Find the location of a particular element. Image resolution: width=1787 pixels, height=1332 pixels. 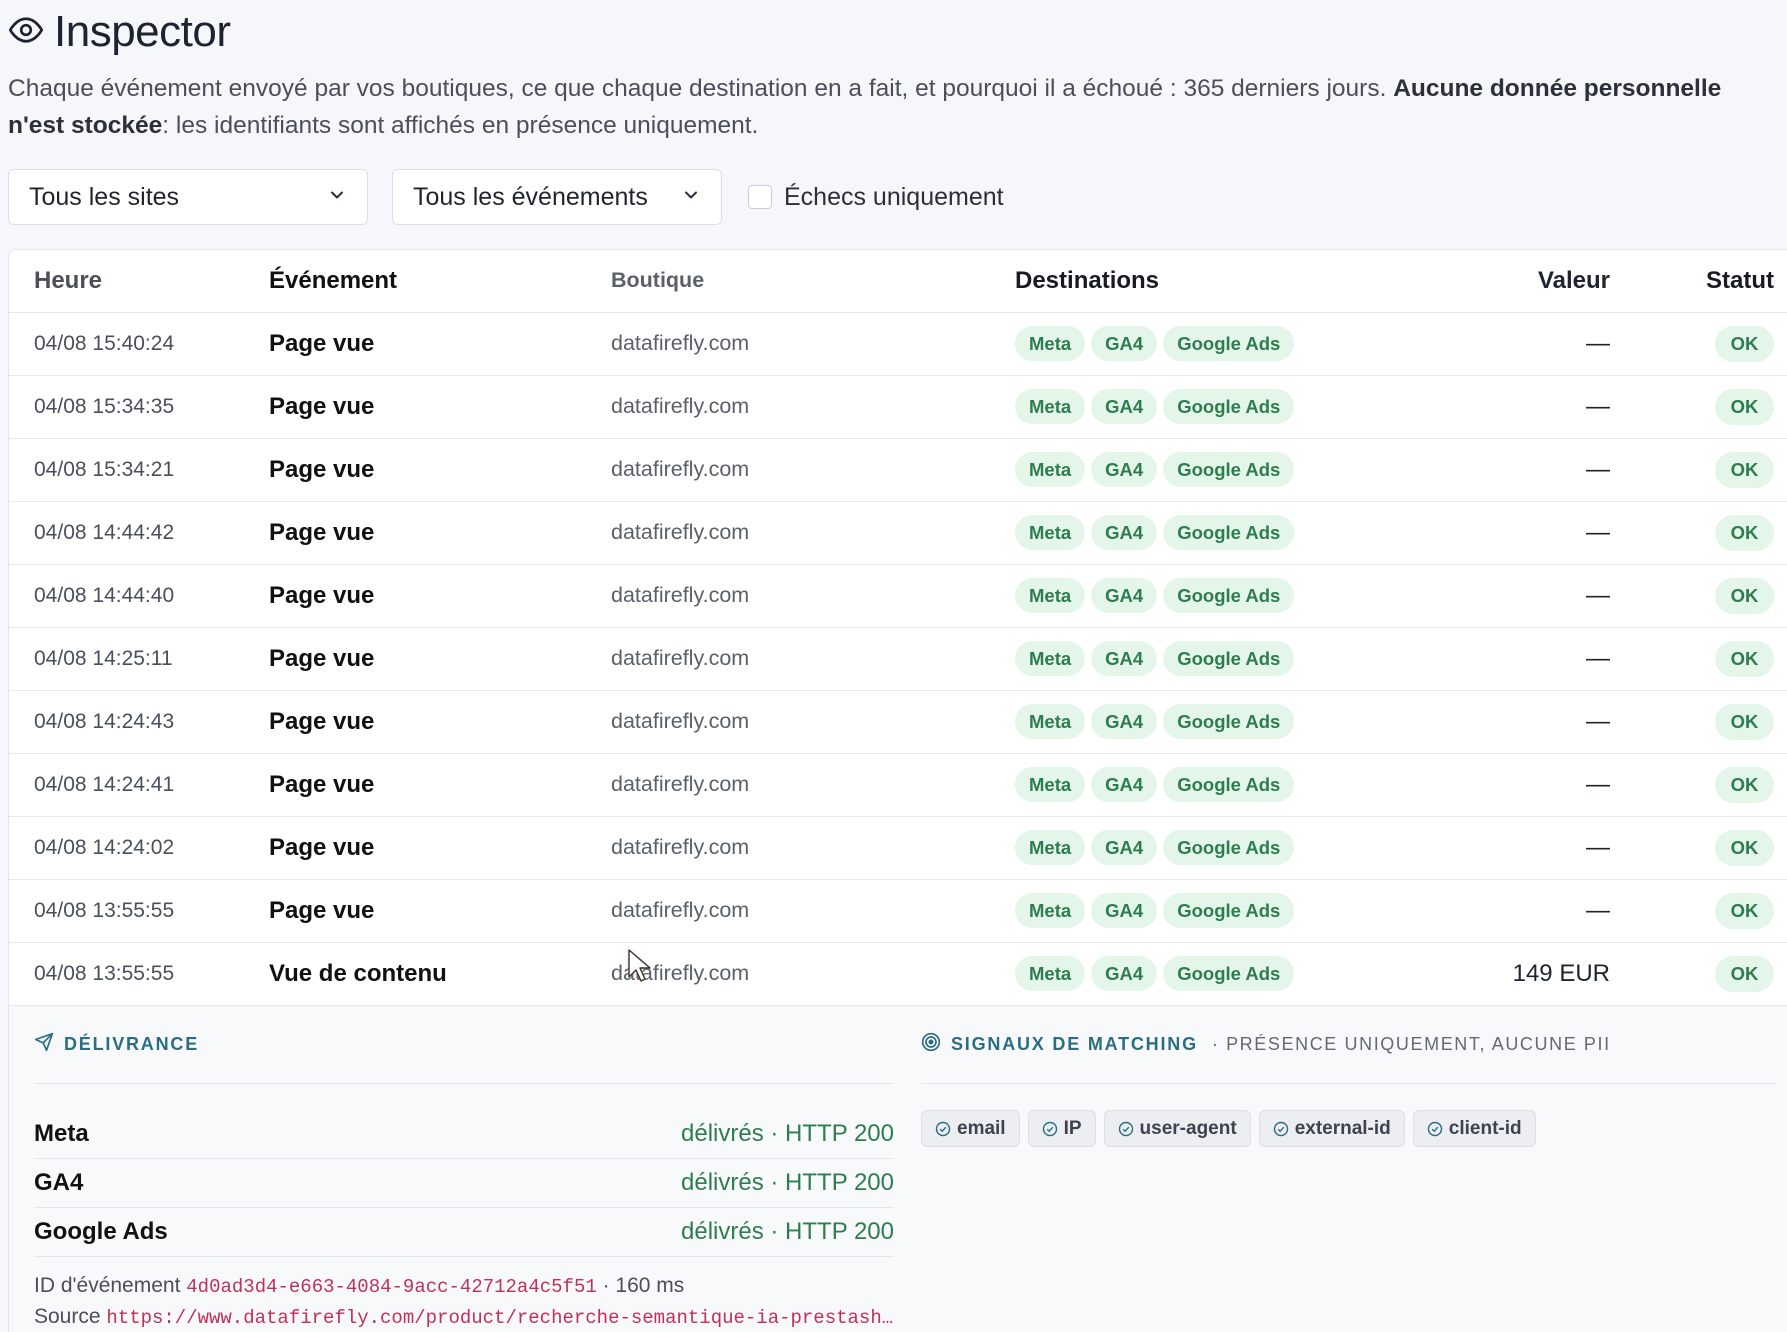

row-time: 04/08 14:44:42 is located at coordinates (139, 533).